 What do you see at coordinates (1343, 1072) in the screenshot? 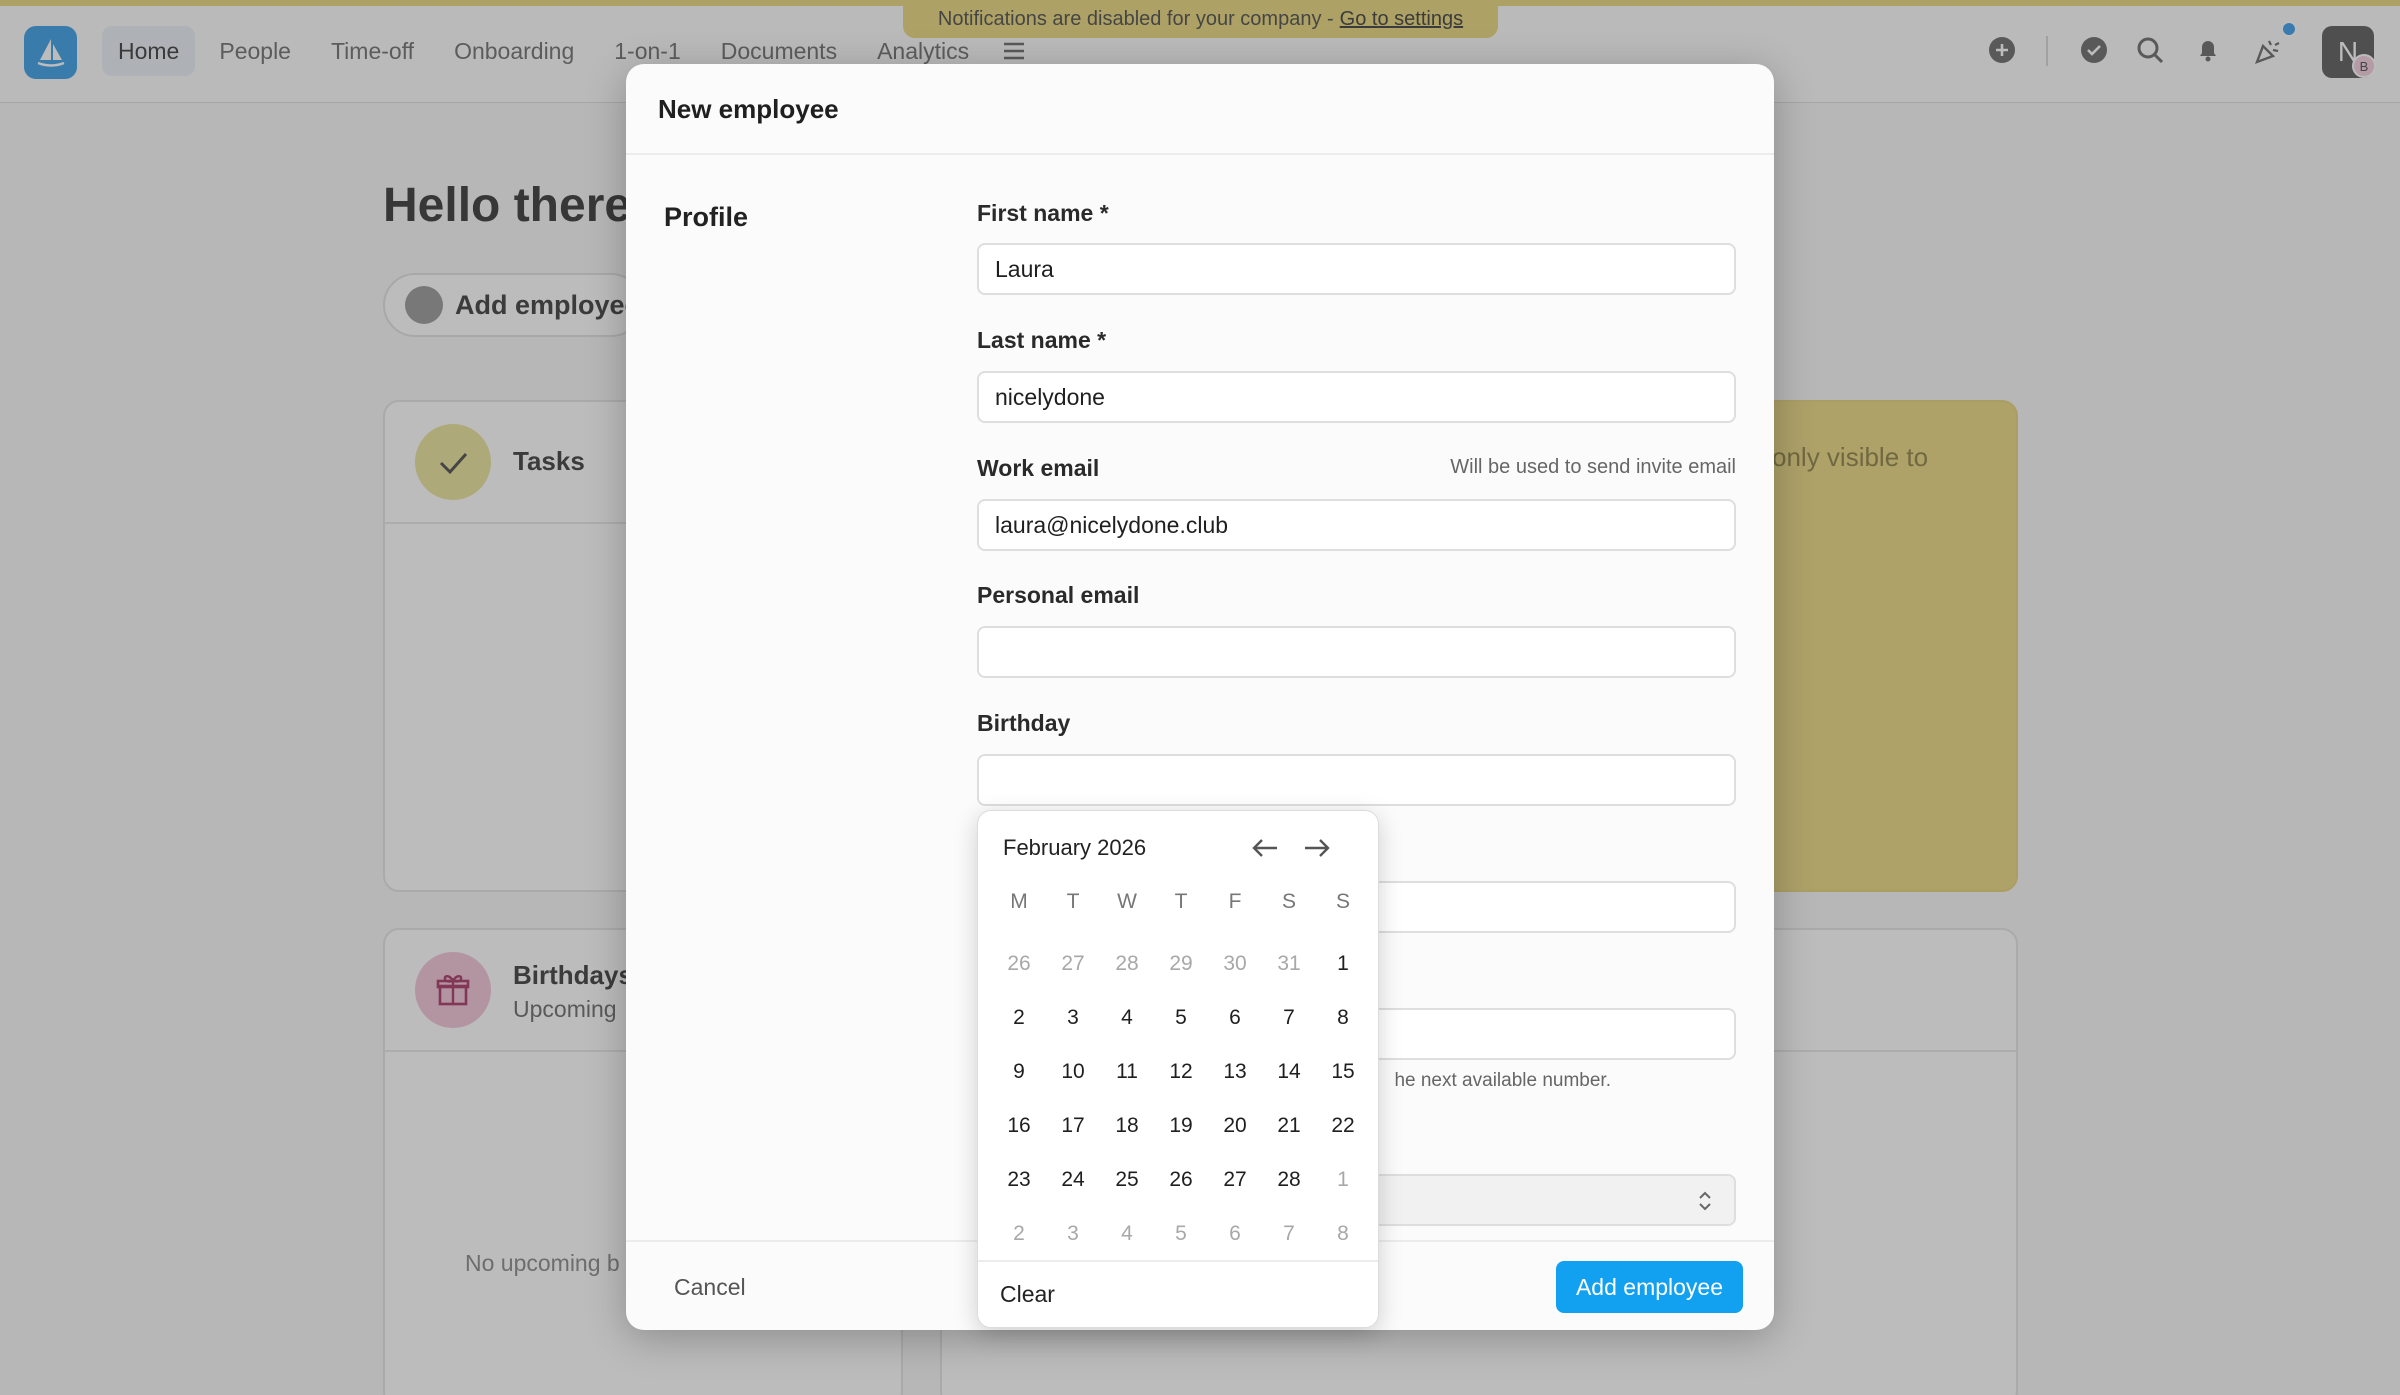
I see `calendar-day: 15` at bounding box center [1343, 1072].